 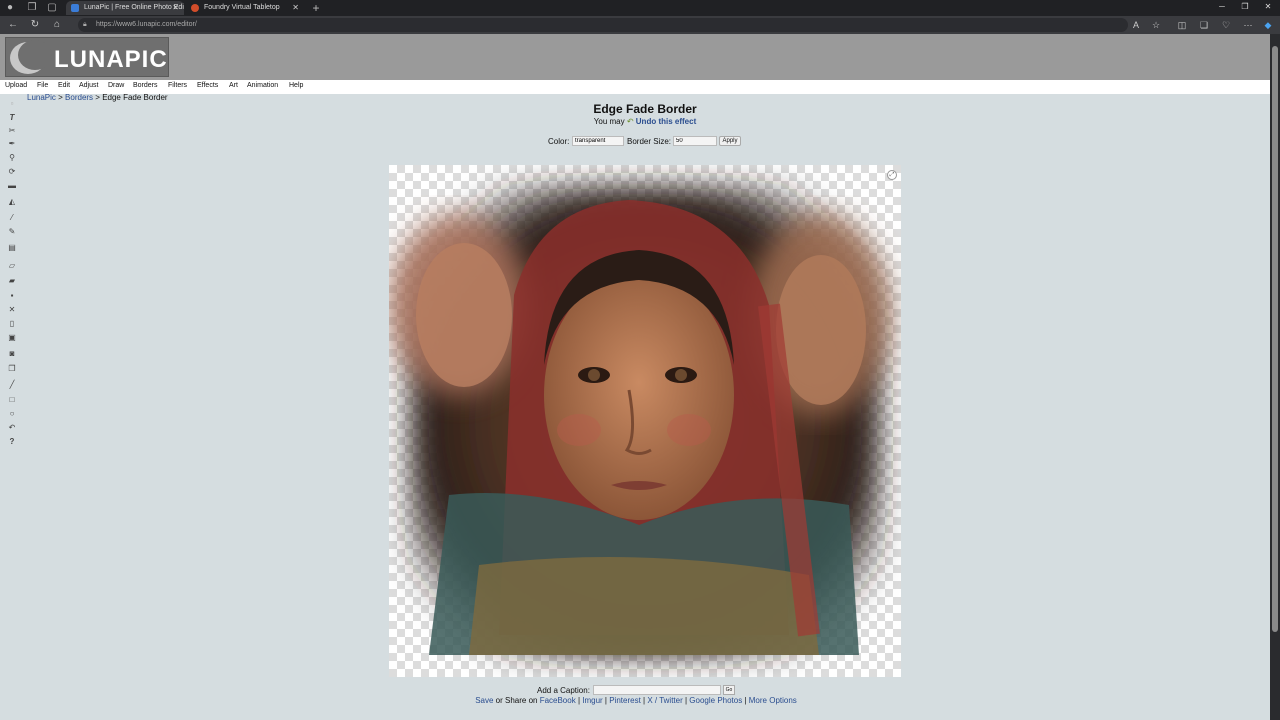 I want to click on print-icon: ▣, so click(x=12, y=338).